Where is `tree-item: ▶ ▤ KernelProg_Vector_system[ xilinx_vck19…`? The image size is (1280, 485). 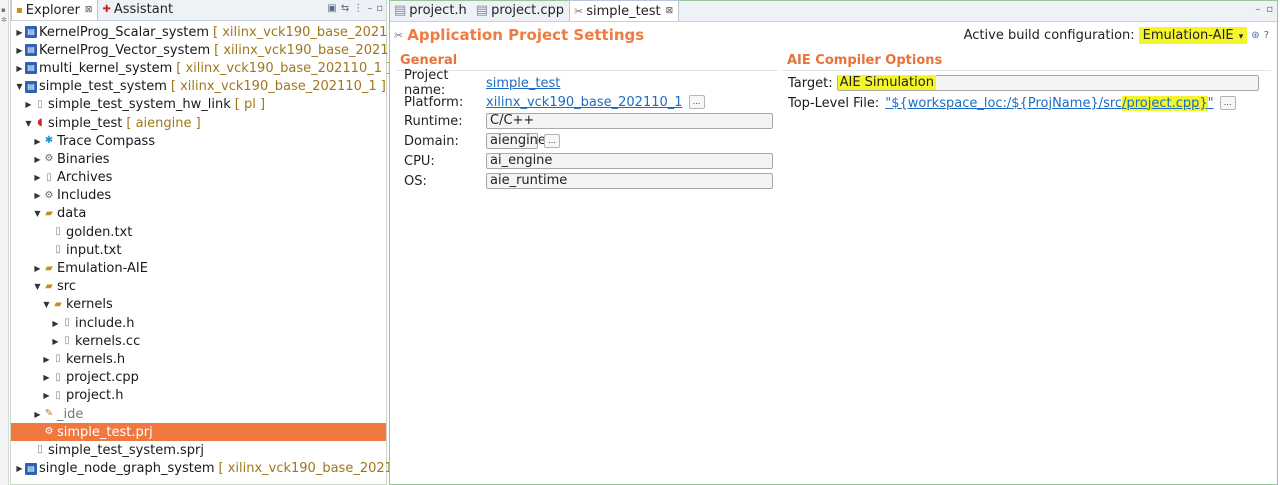
tree-item: ▶ ▤ KernelProg_Vector_system[ xilinx_vck19… is located at coordinates (220, 50).